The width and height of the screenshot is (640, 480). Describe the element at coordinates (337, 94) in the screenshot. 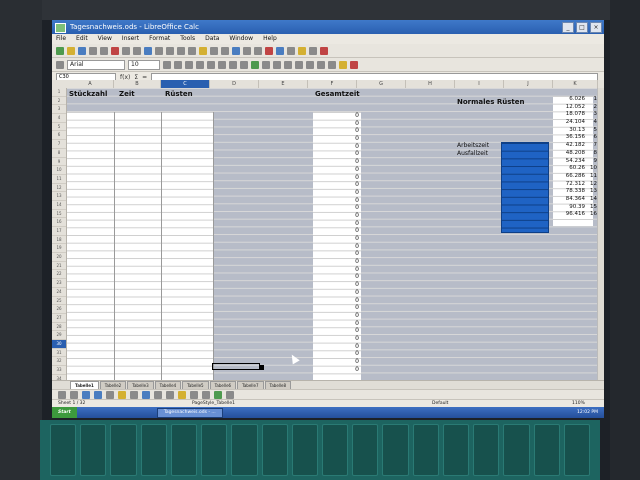

I see `header-gesamtzeit: Gesamtzeit` at that location.